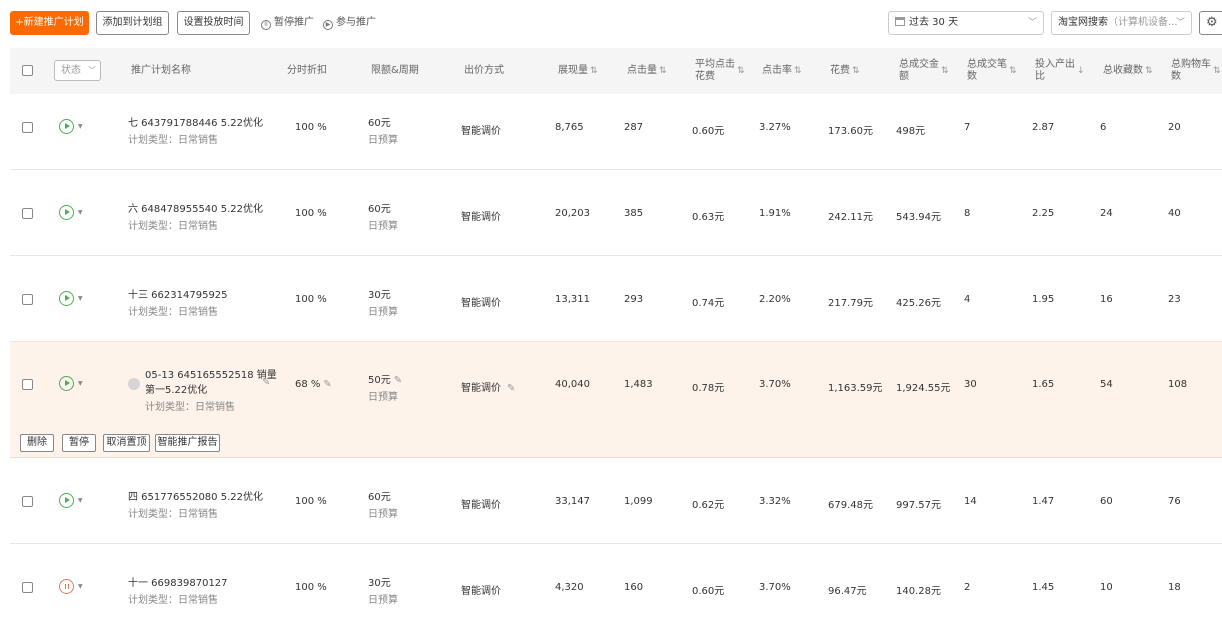 This screenshot has width=1222, height=627. Describe the element at coordinates (79, 443) in the screenshot. I see `pause-button: 暂停` at that location.